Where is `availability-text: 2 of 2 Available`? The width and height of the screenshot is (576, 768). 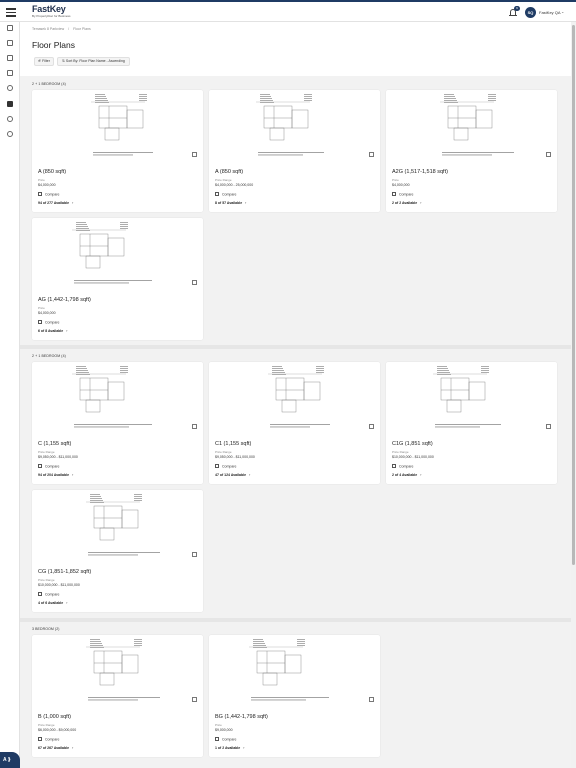
availability-text: 2 of 2 Available is located at coordinates (405, 203).